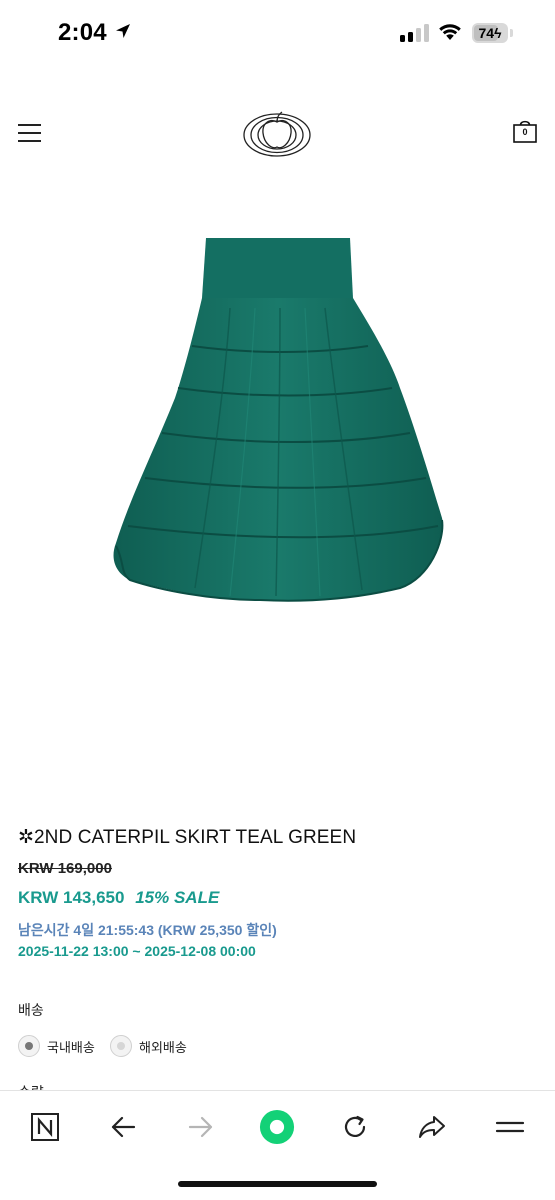  What do you see at coordinates (121, 1046) in the screenshot?
I see `radio-unselected-icon` at bounding box center [121, 1046].